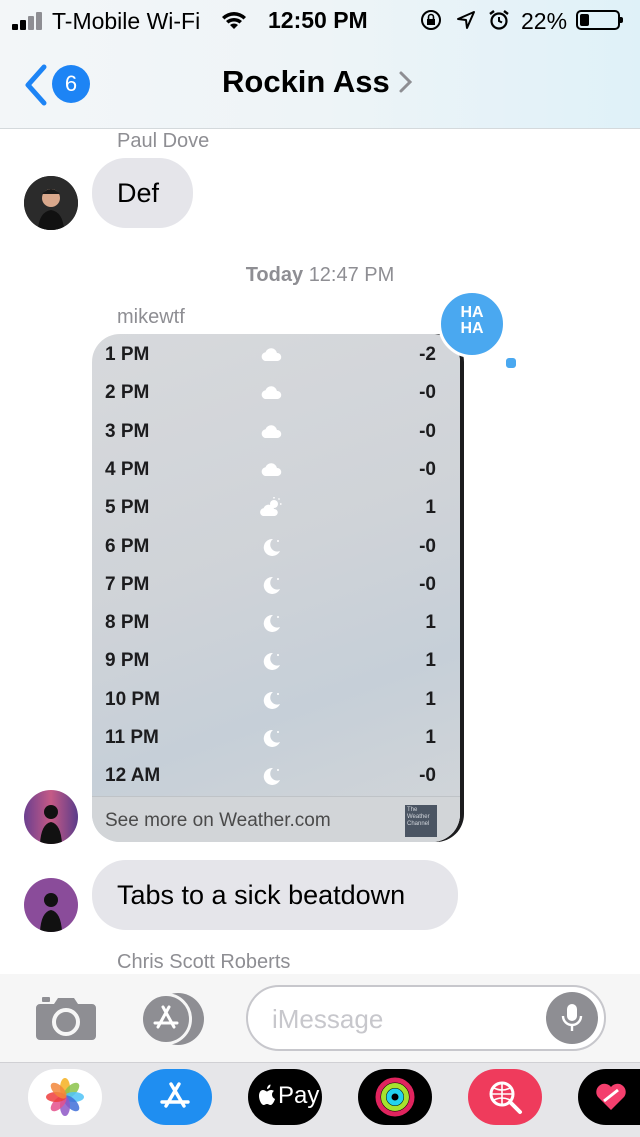  I want to click on weather-hour: 12 AM, so click(133, 776).